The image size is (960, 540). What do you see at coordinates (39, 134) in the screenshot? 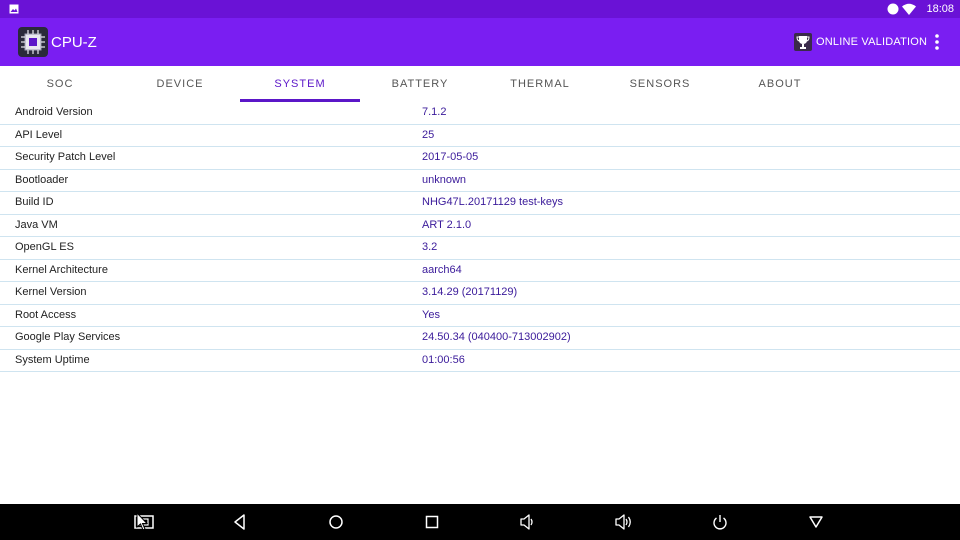
I see `info-key: API Level` at bounding box center [39, 134].